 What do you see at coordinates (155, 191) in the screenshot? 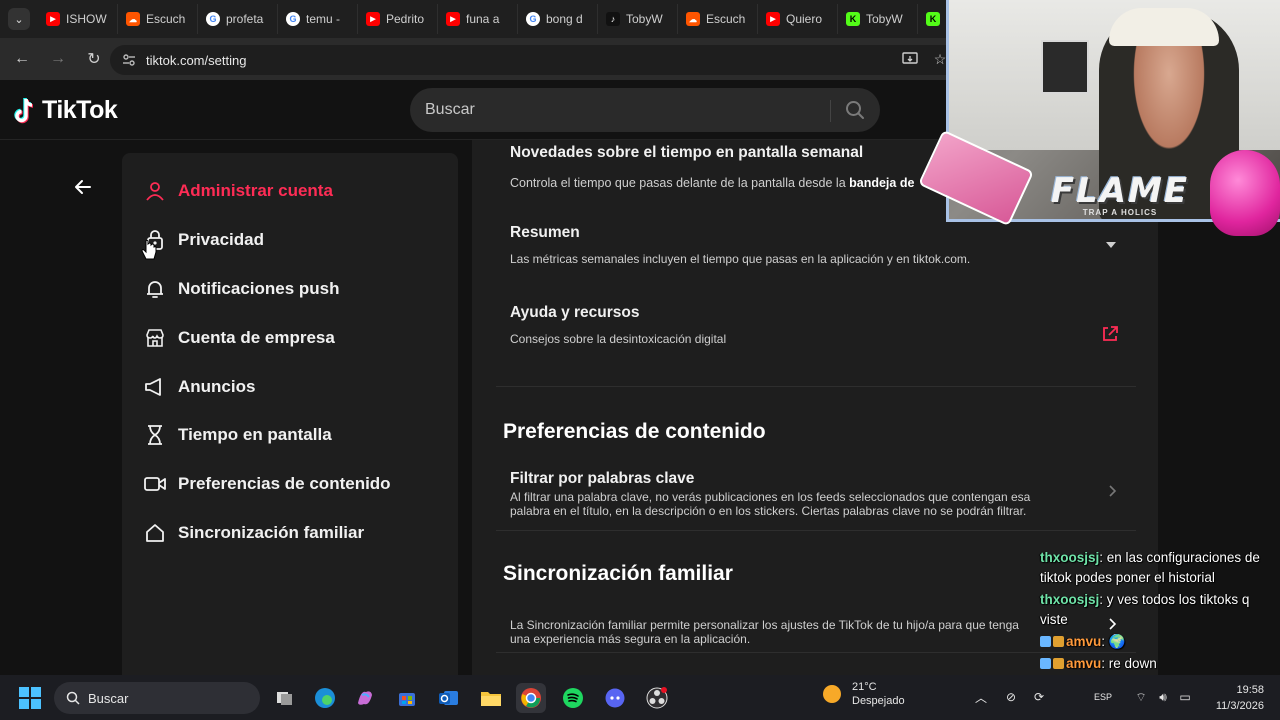
I see `person-icon` at bounding box center [155, 191].